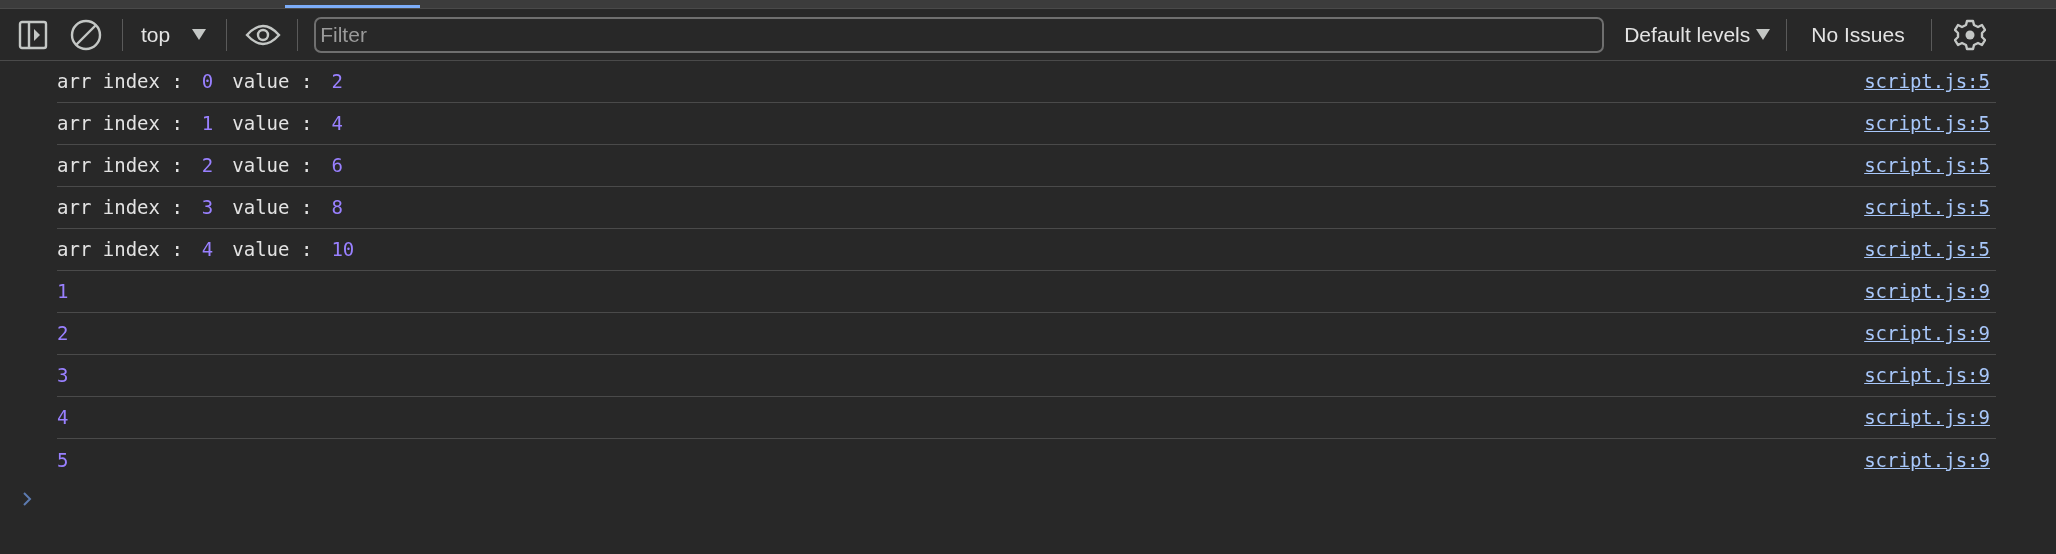 This screenshot has width=2056, height=554. What do you see at coordinates (86, 34) in the screenshot?
I see `clear-icon` at bounding box center [86, 34].